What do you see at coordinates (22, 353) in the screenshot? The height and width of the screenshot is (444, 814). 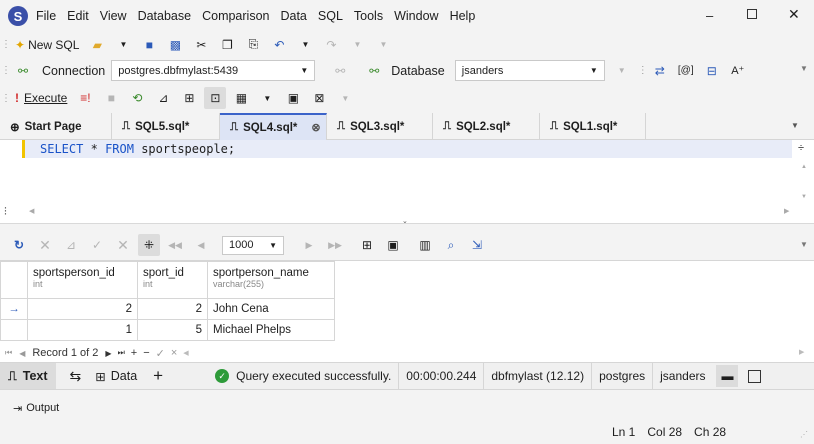 I see `prev-record-icon: ◀` at bounding box center [22, 353].